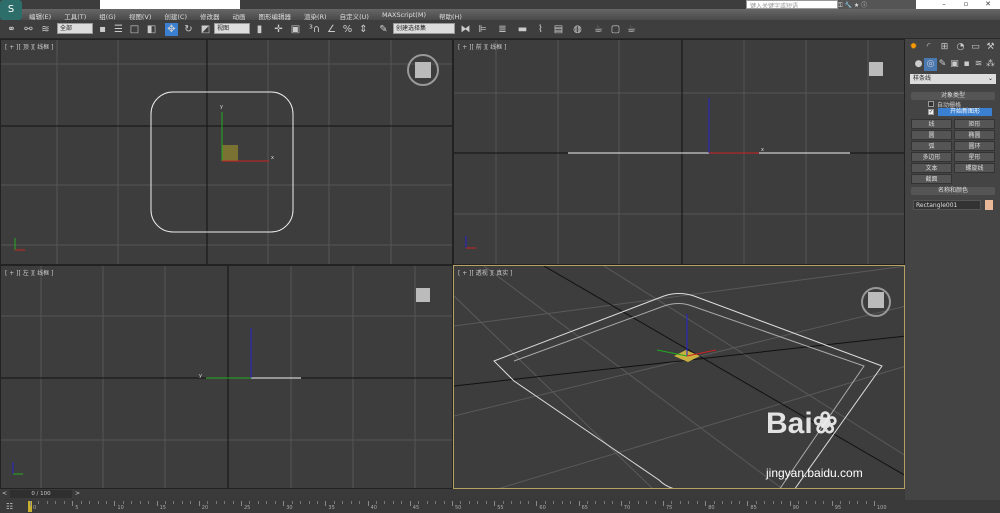 The height and width of the screenshot is (513, 1000). I want to click on menu-item: 帮助(H), so click(450, 15).